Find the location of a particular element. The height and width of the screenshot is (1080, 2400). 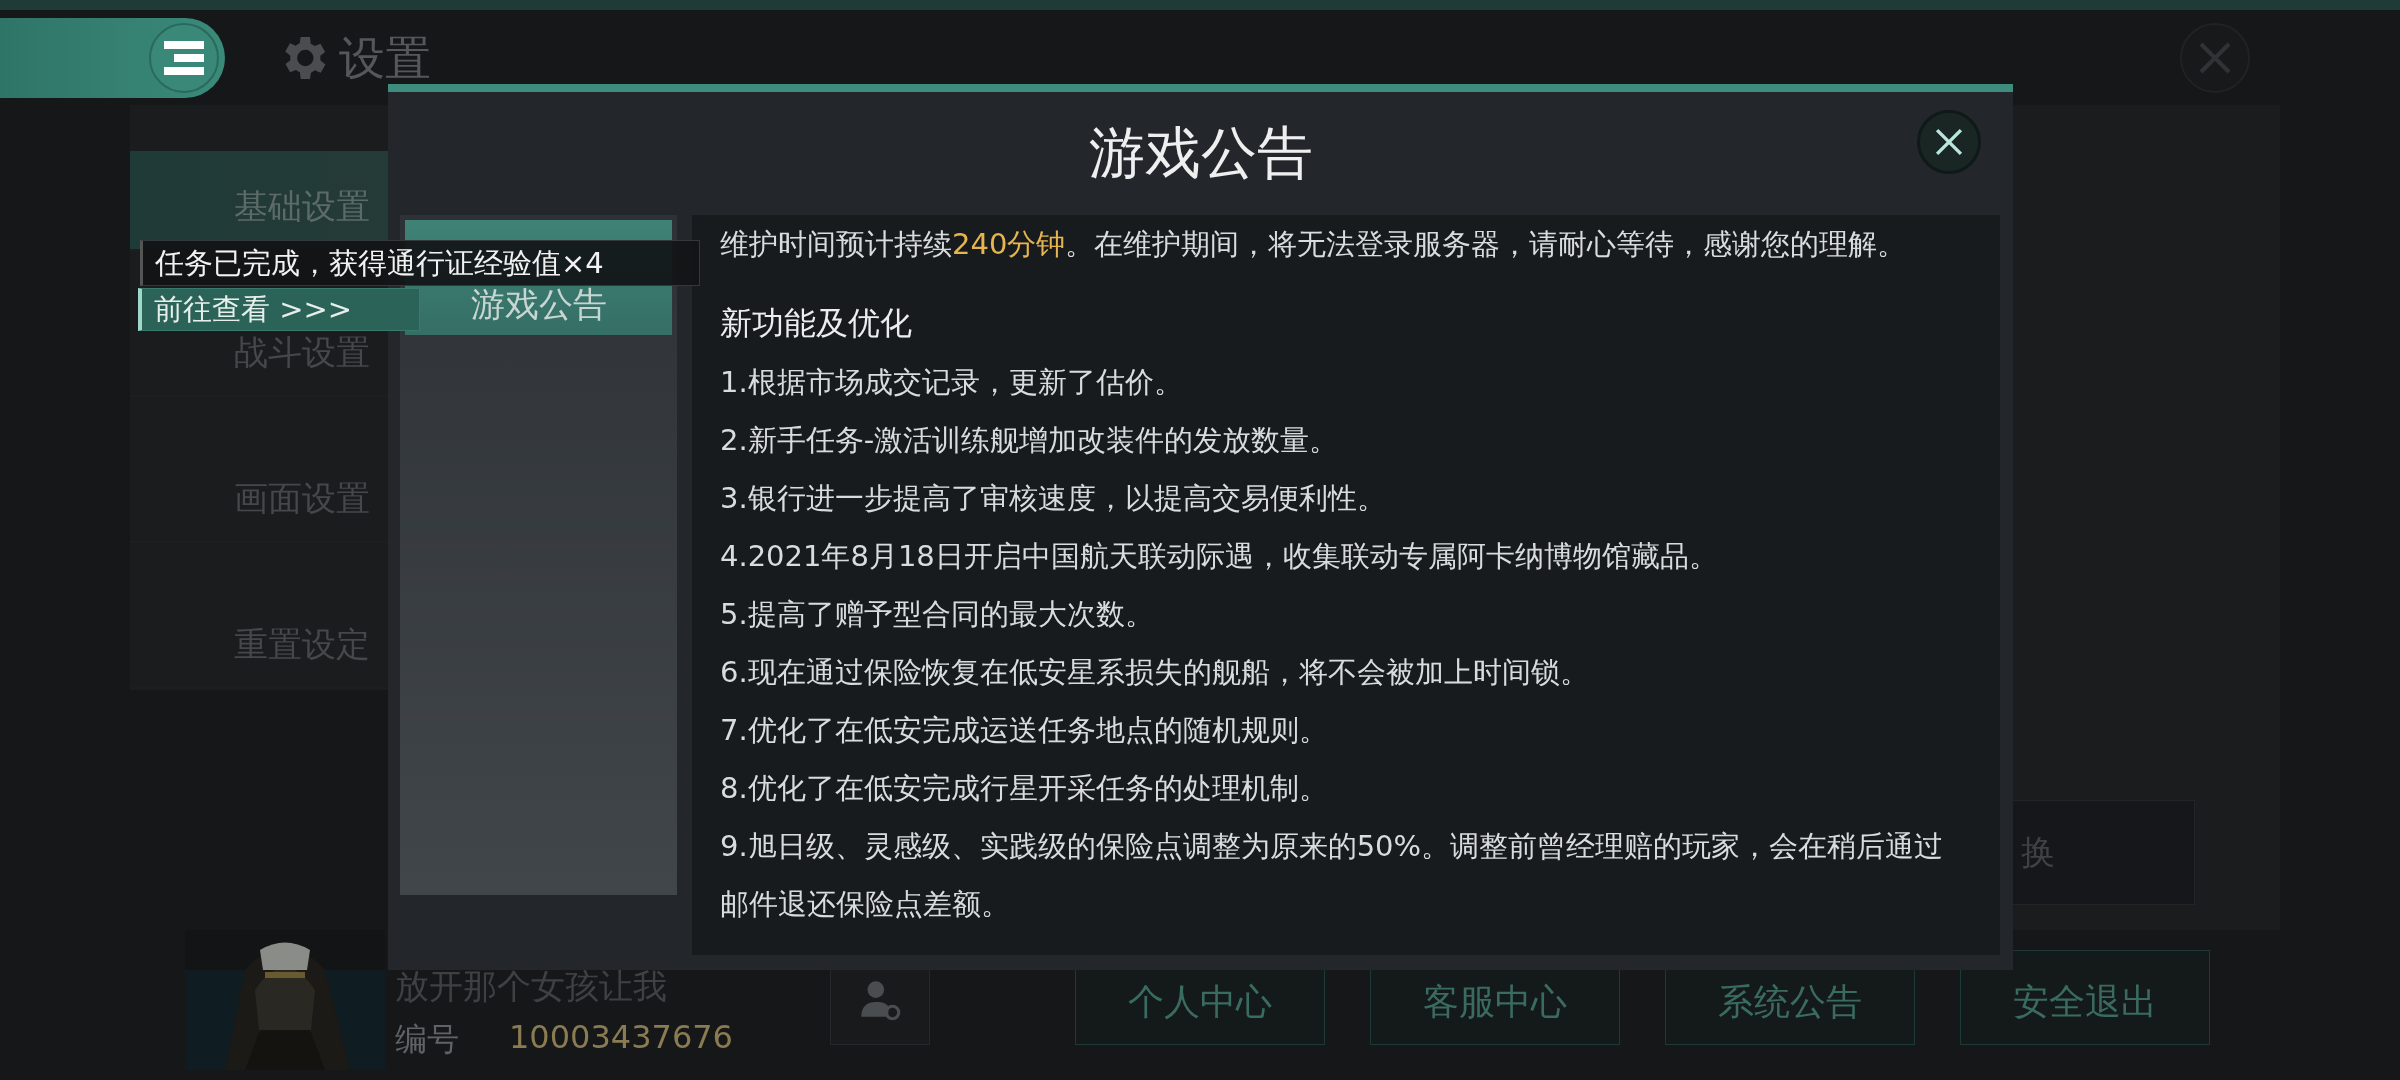

menu-button is located at coordinates (184, 57).